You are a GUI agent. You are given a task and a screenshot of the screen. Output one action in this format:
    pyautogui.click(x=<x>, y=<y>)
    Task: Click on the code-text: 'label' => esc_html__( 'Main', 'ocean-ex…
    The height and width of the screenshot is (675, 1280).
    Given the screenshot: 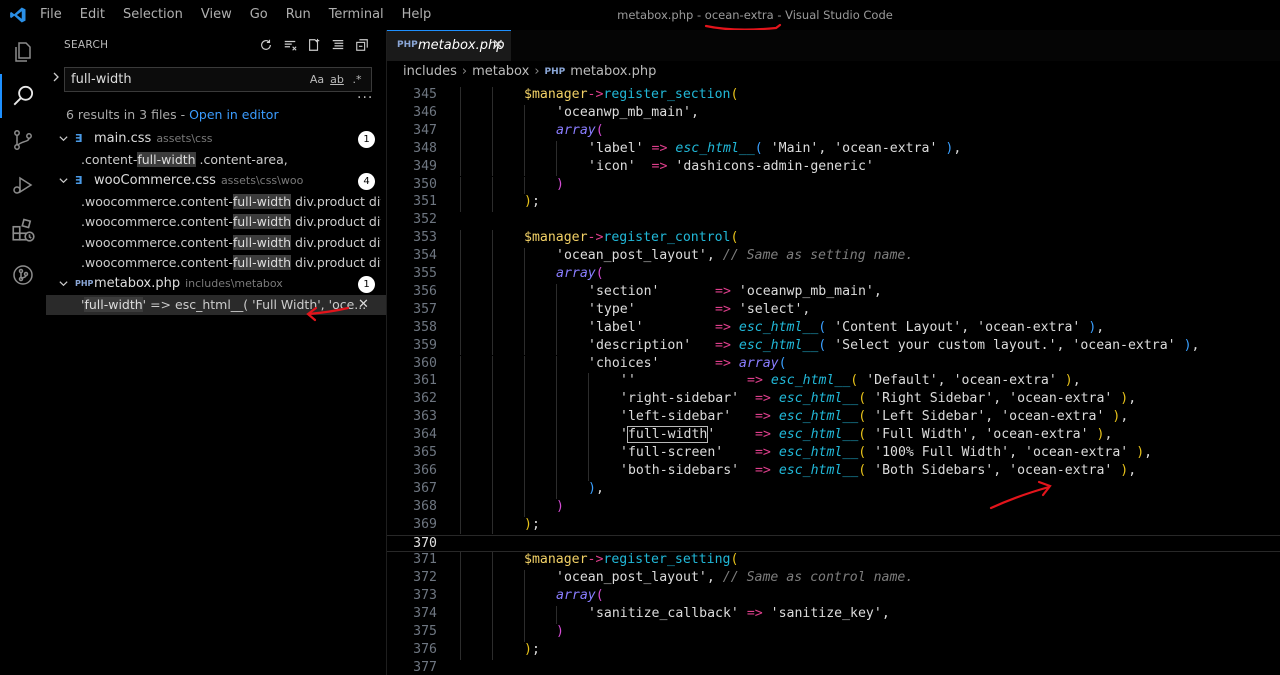 What is the action you would take?
    pyautogui.click(x=774, y=148)
    